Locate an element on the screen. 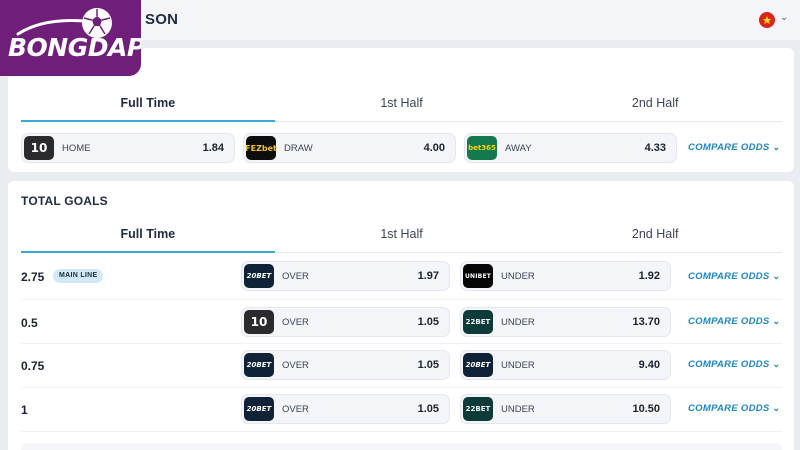 This screenshot has width=800, height=450. odds-label: AWAY is located at coordinates (518, 148).